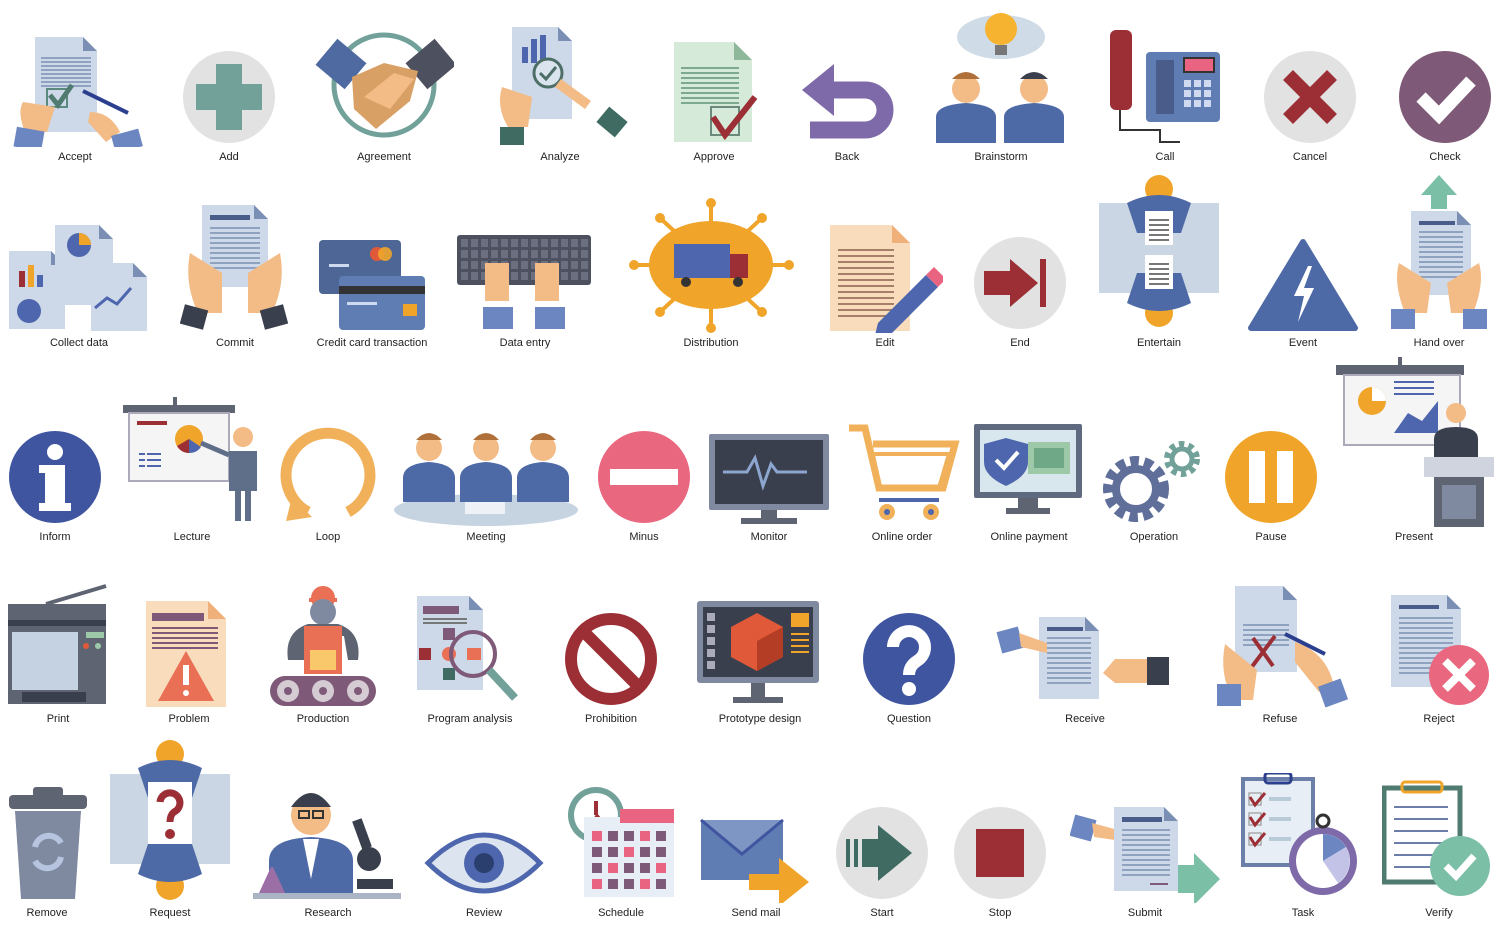  What do you see at coordinates (58, 719) in the screenshot?
I see `icon-label: Print` at bounding box center [58, 719].